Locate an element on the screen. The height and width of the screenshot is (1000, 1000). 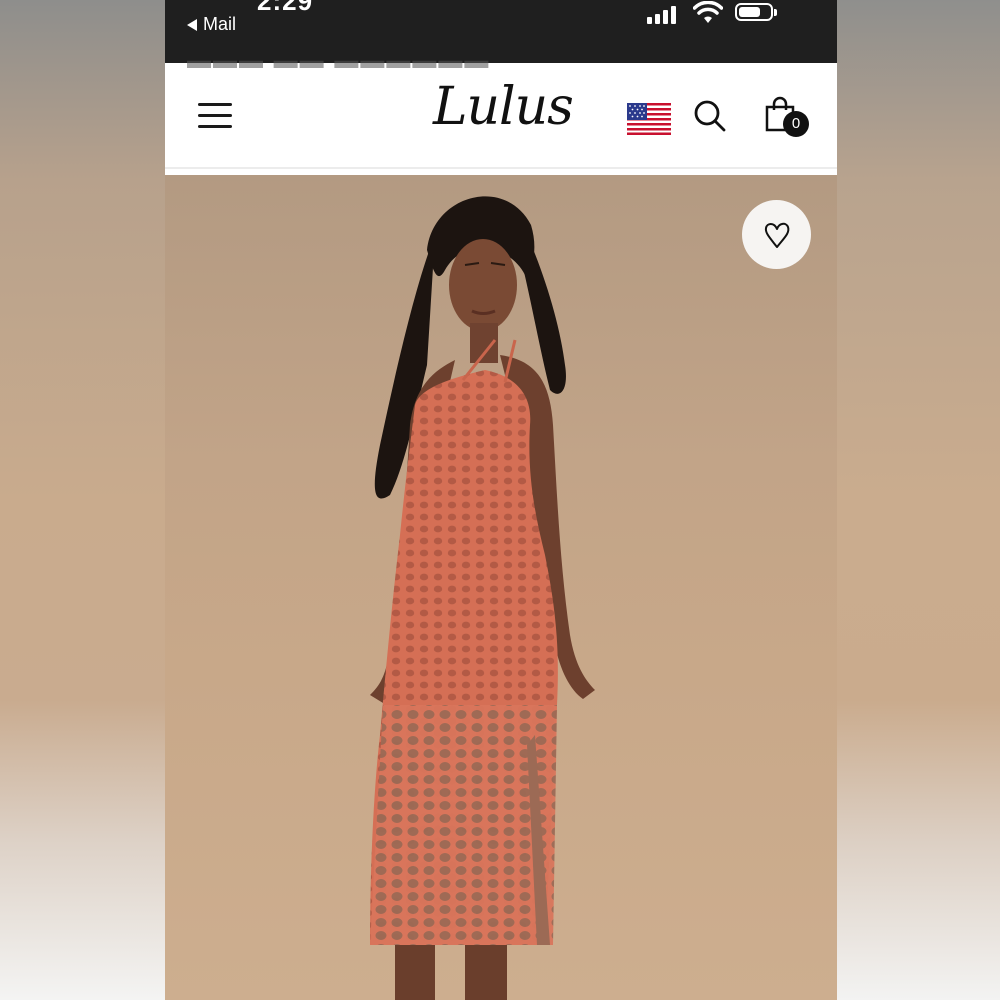
wishlist-button is located at coordinates (776, 234).